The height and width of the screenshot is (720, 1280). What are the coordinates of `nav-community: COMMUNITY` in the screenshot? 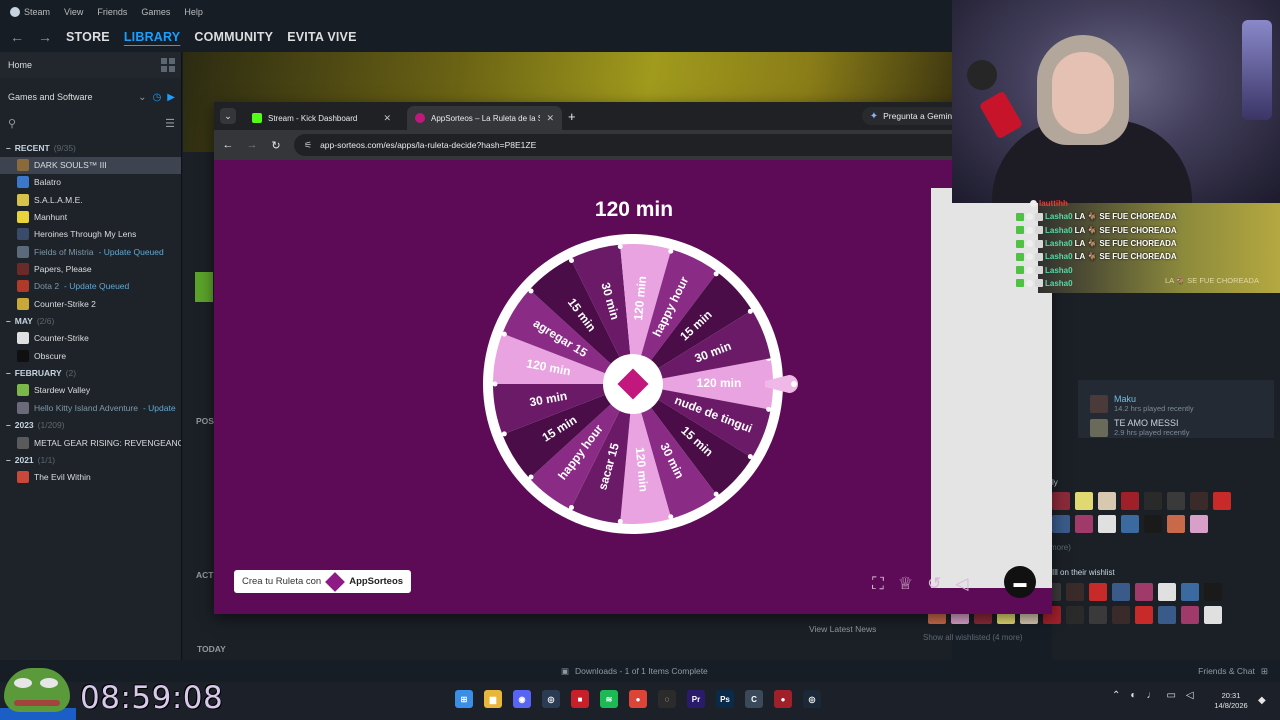 It's located at (233, 37).